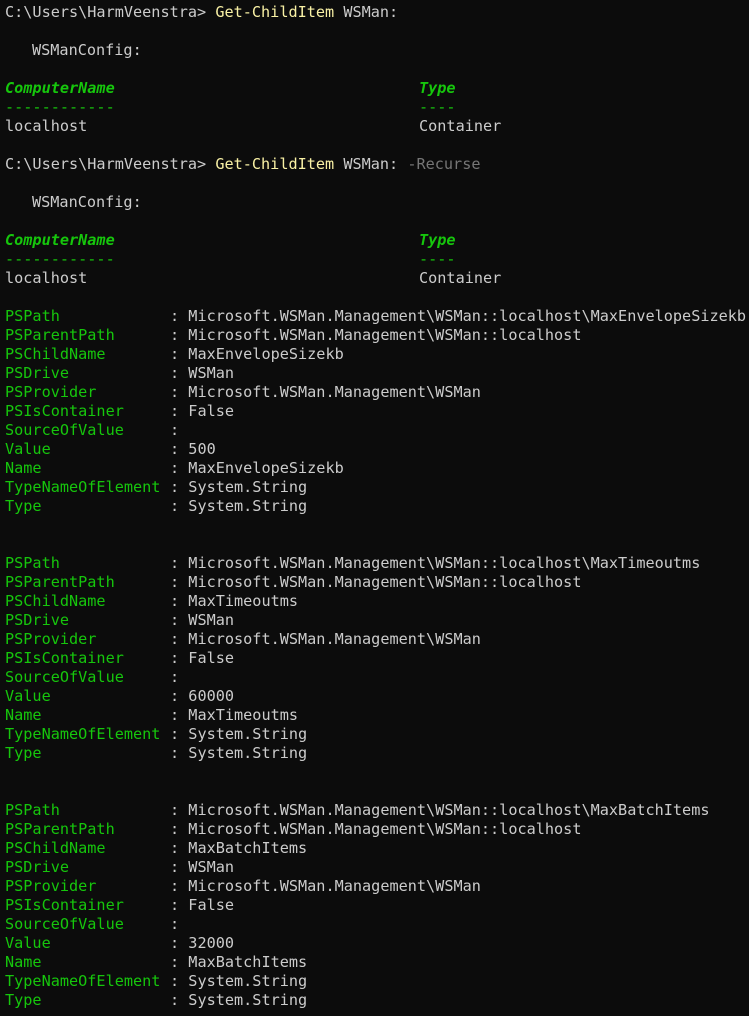  I want to click on property-value: 32000, so click(211, 943).